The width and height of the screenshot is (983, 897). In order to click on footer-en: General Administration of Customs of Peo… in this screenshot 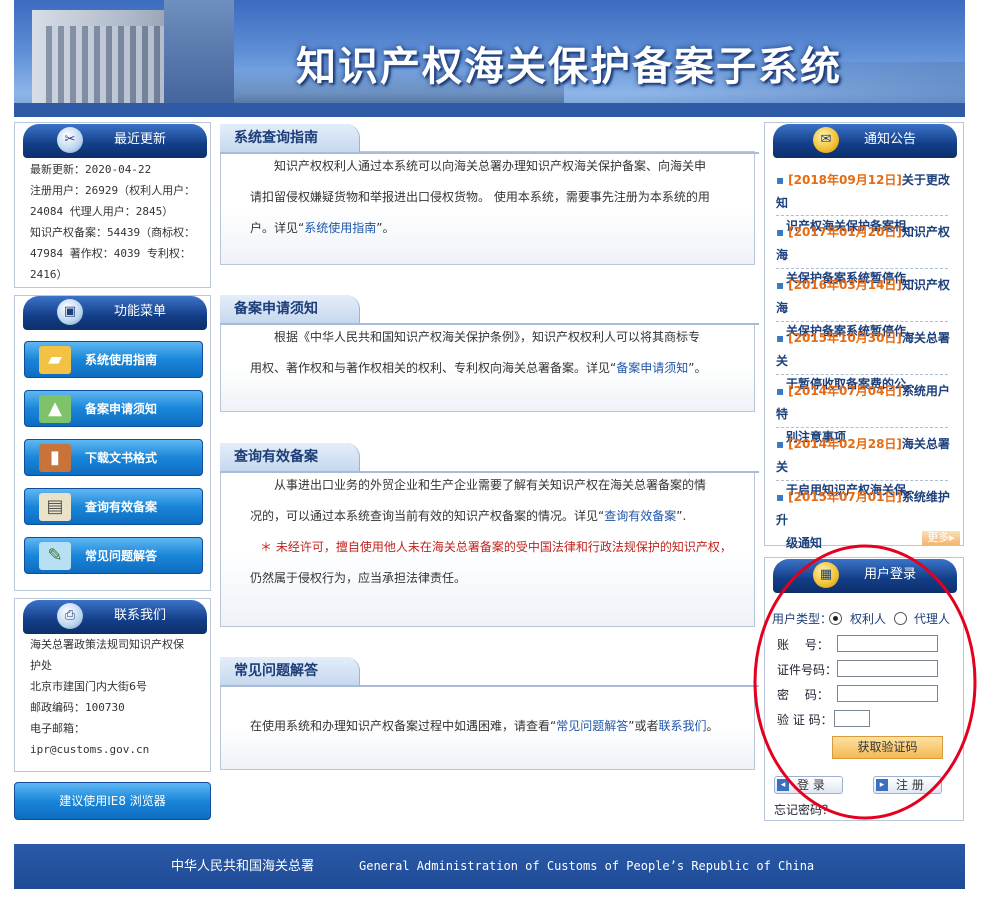, I will do `click(586, 866)`.